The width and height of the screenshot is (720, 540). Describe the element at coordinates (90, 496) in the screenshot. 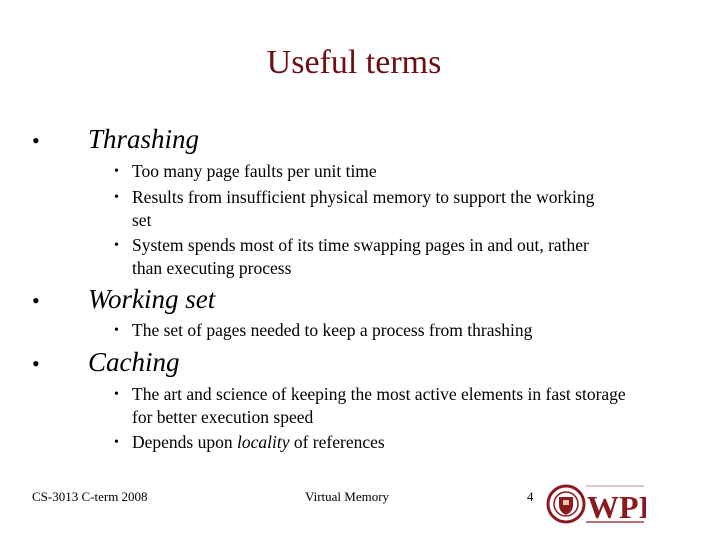

I see `footer-course: CS-3013 C-term 2008` at that location.